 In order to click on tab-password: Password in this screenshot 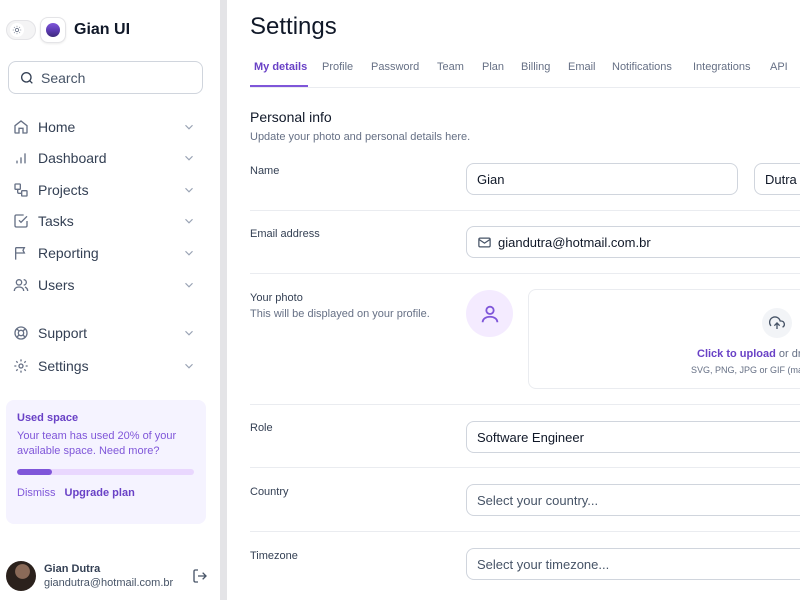, I will do `click(395, 67)`.